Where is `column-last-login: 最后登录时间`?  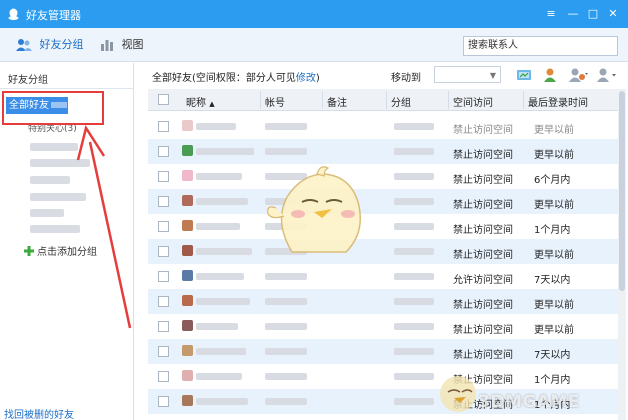 column-last-login: 最后登录时间 is located at coordinates (558, 101).